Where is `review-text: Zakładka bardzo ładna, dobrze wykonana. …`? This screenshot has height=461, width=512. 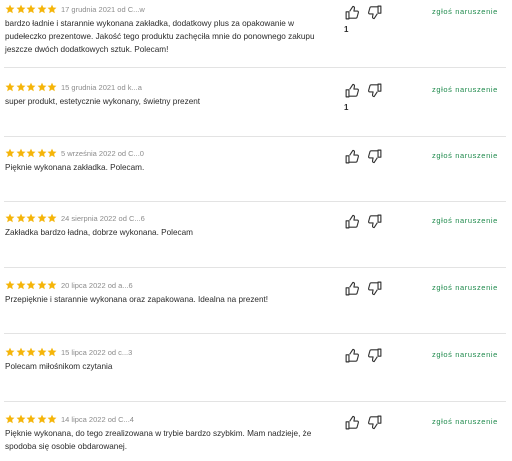 review-text: Zakładka bardzo ładna, dobrze wykonana. … is located at coordinates (99, 232).